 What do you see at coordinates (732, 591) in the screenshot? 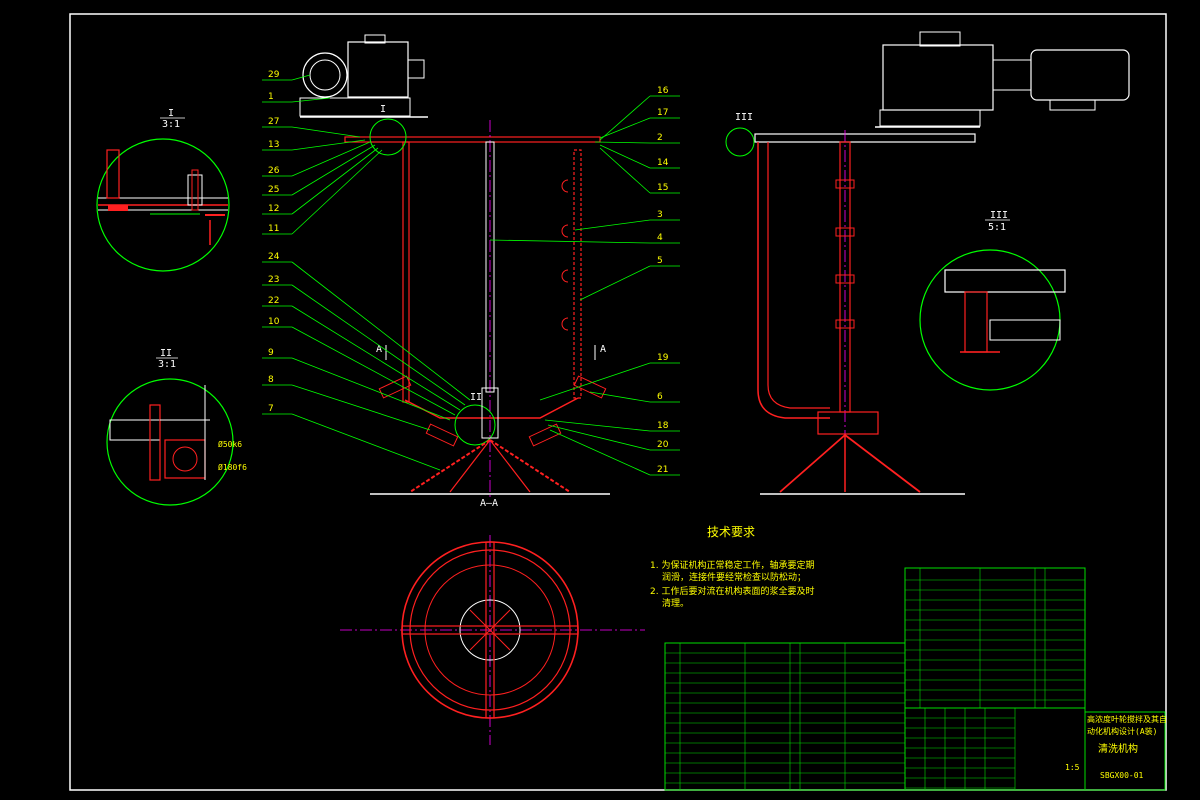
I see `tech-req-line-3: 2. 工作后要对流在机构表面的浆全要及时` at bounding box center [732, 591].